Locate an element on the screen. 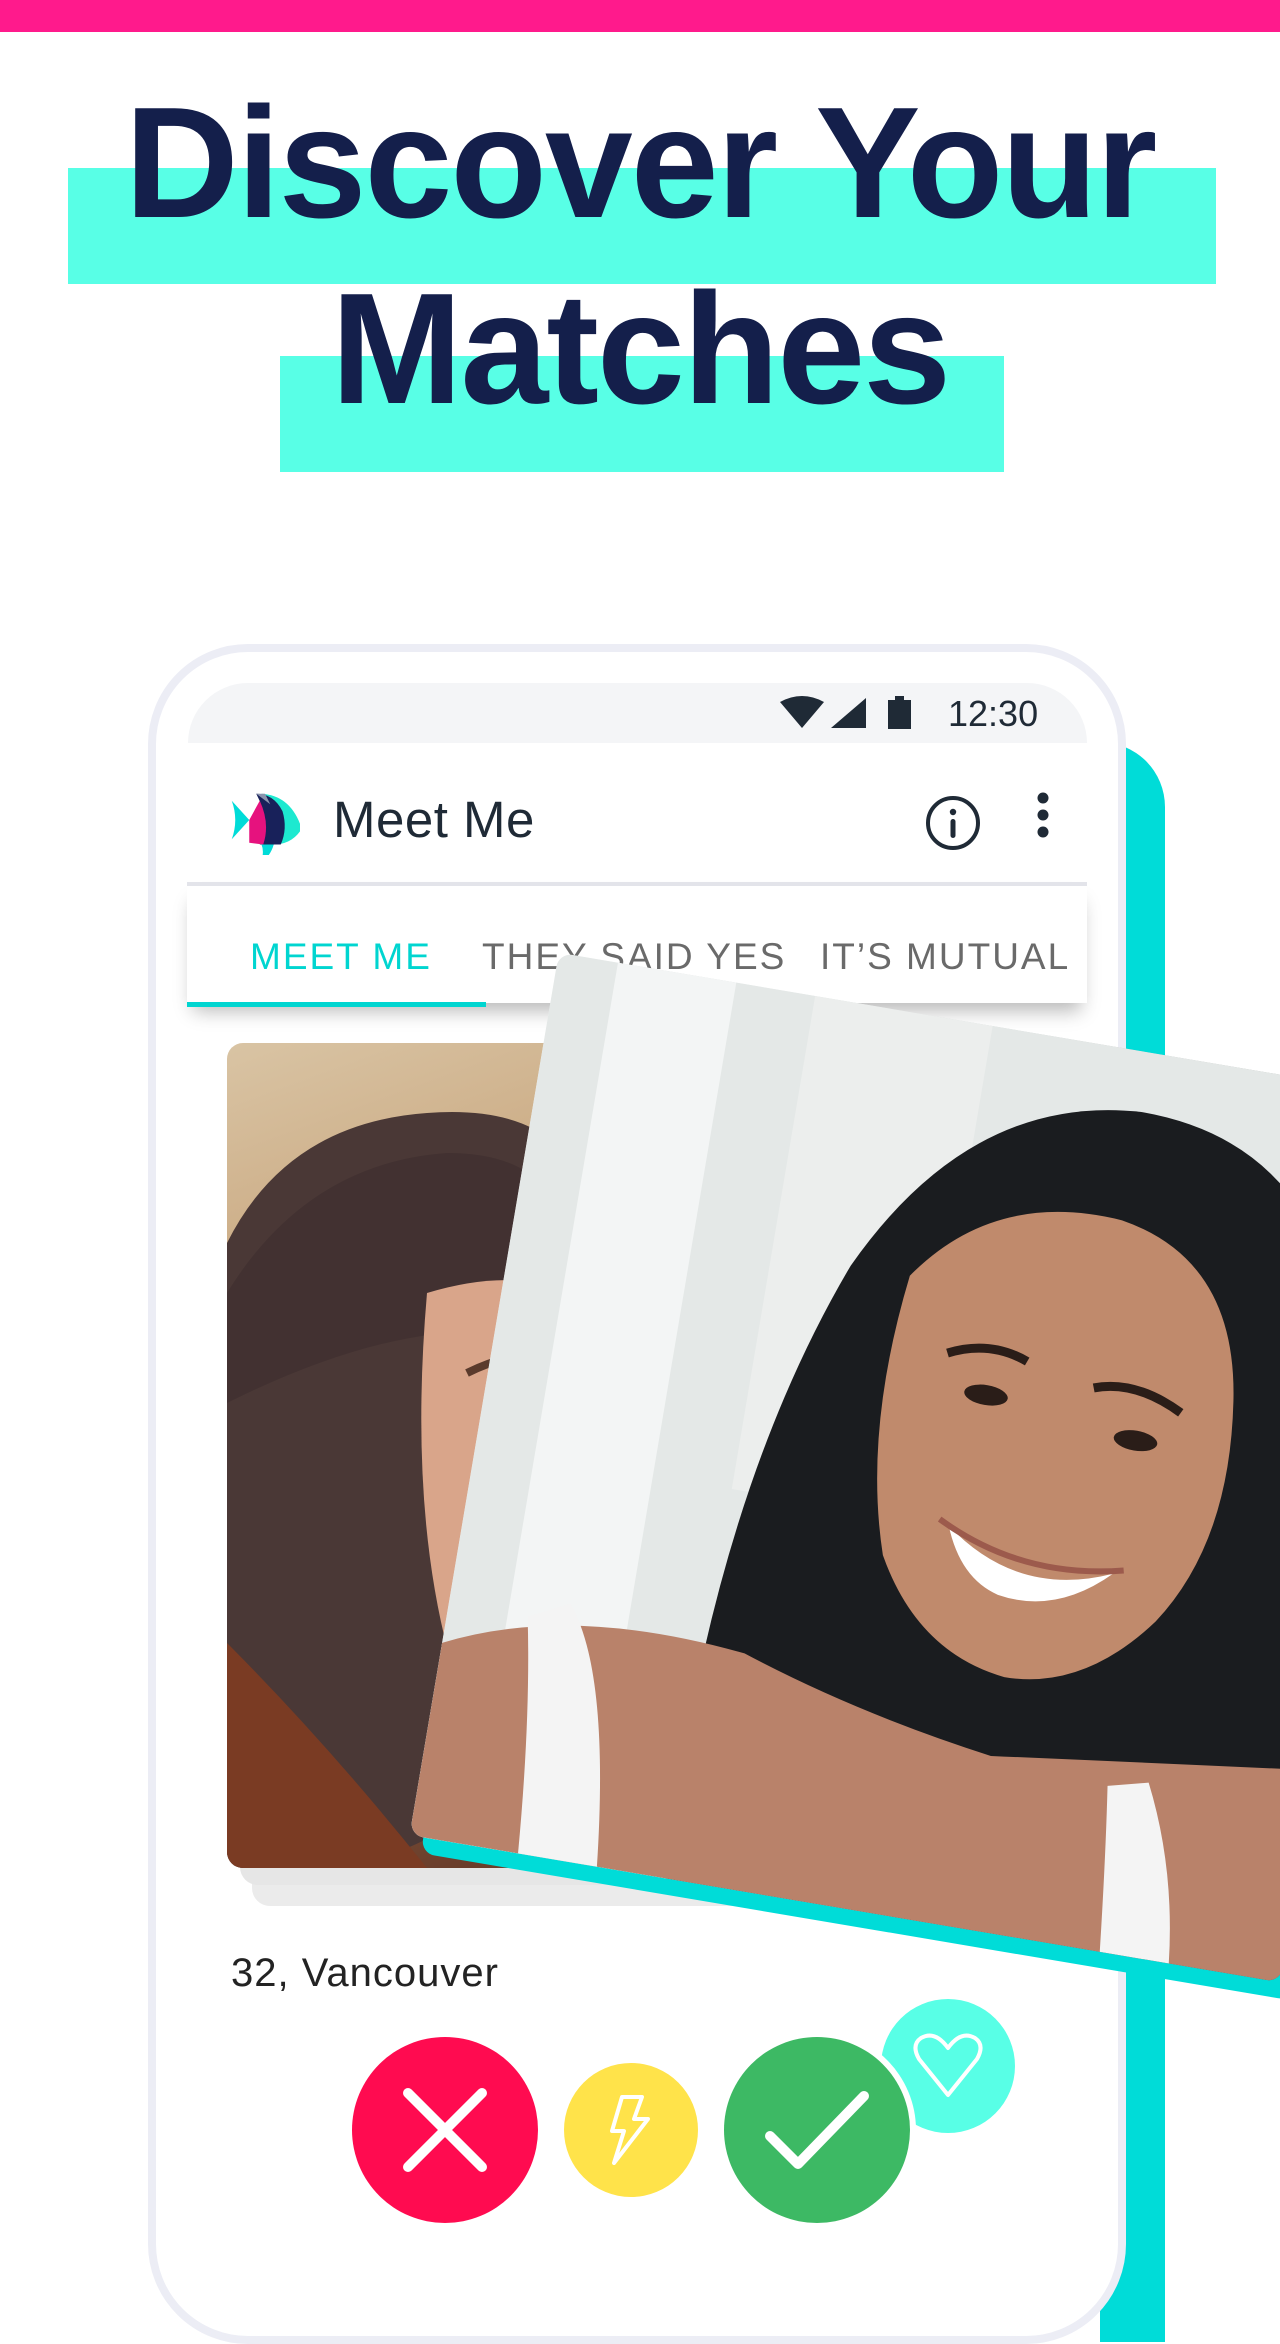  battery-icon is located at coordinates (899, 712).